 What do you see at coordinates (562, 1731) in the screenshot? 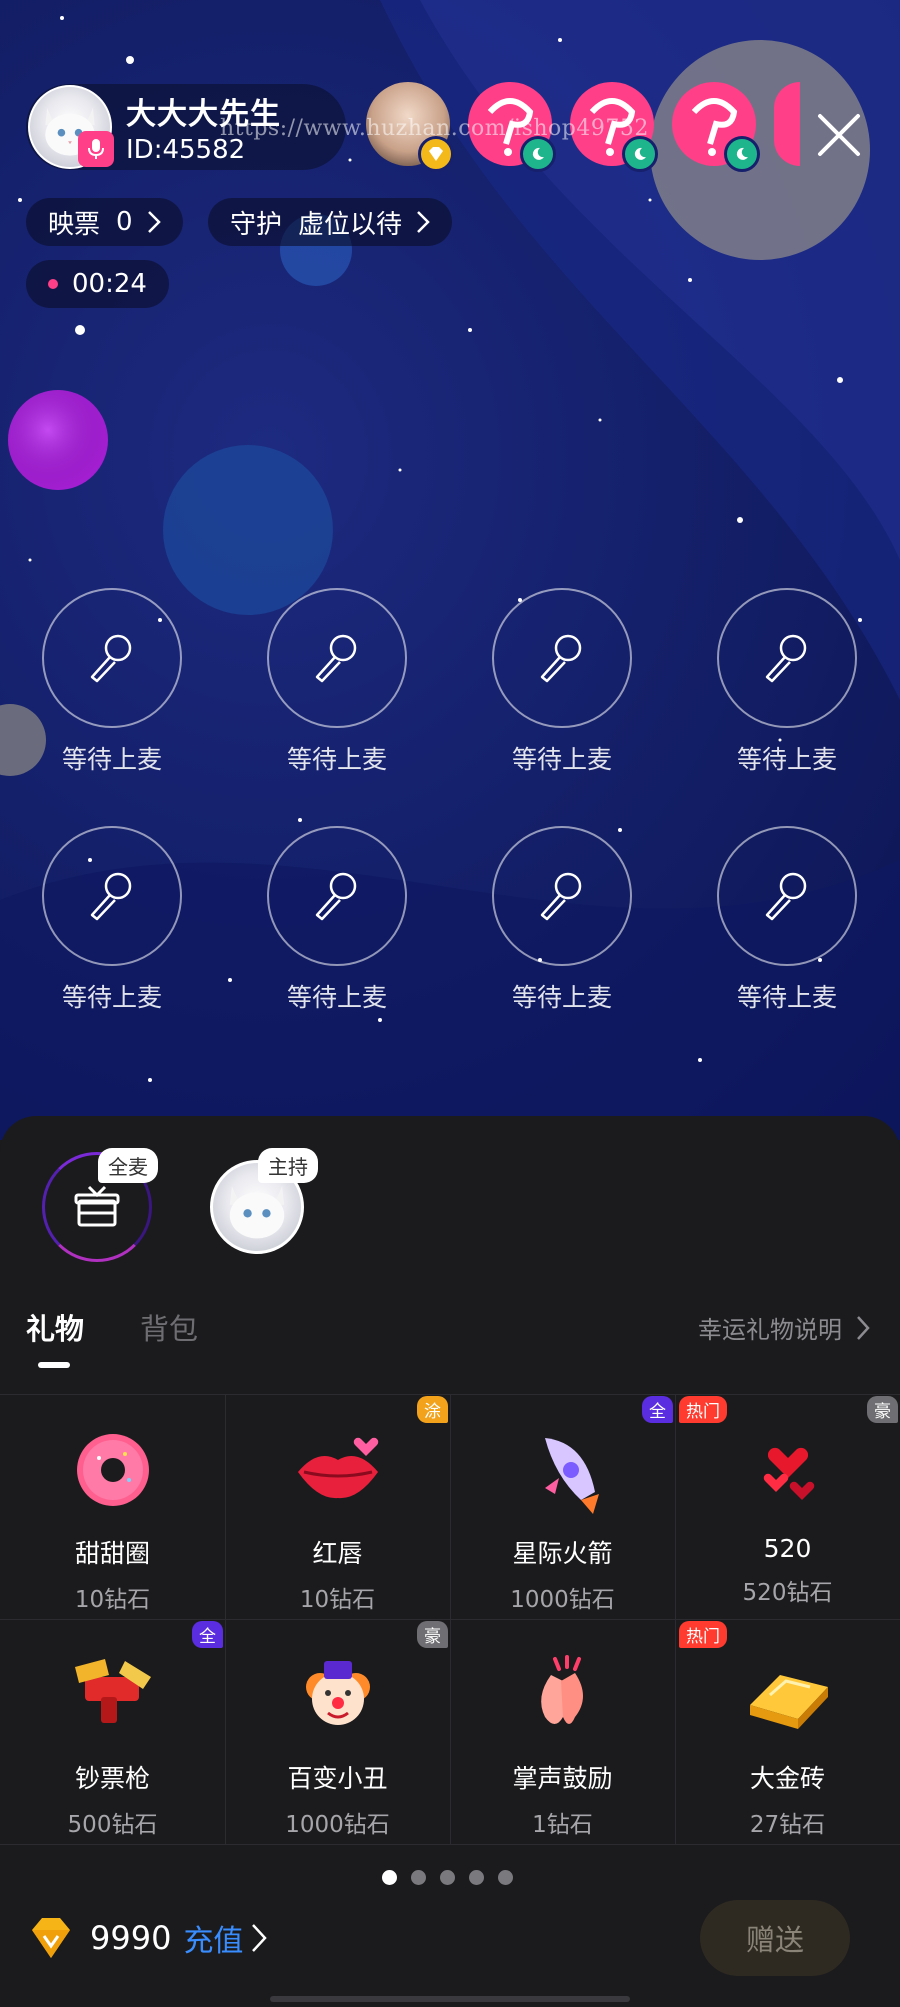
I see `gift-item-clap: 掌声鼓励 1钻石` at bounding box center [562, 1731].